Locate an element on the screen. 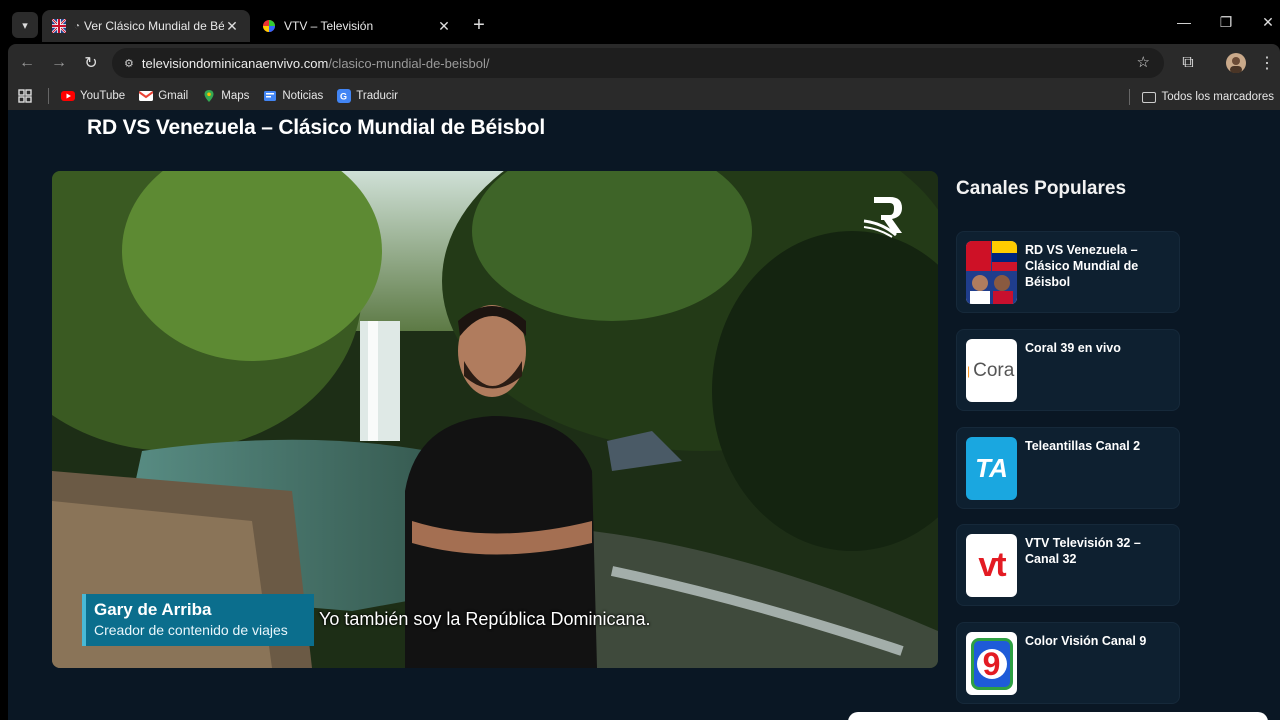 The image size is (1280, 720). audio-icon: ◔ is located at coordinates (77, 26).